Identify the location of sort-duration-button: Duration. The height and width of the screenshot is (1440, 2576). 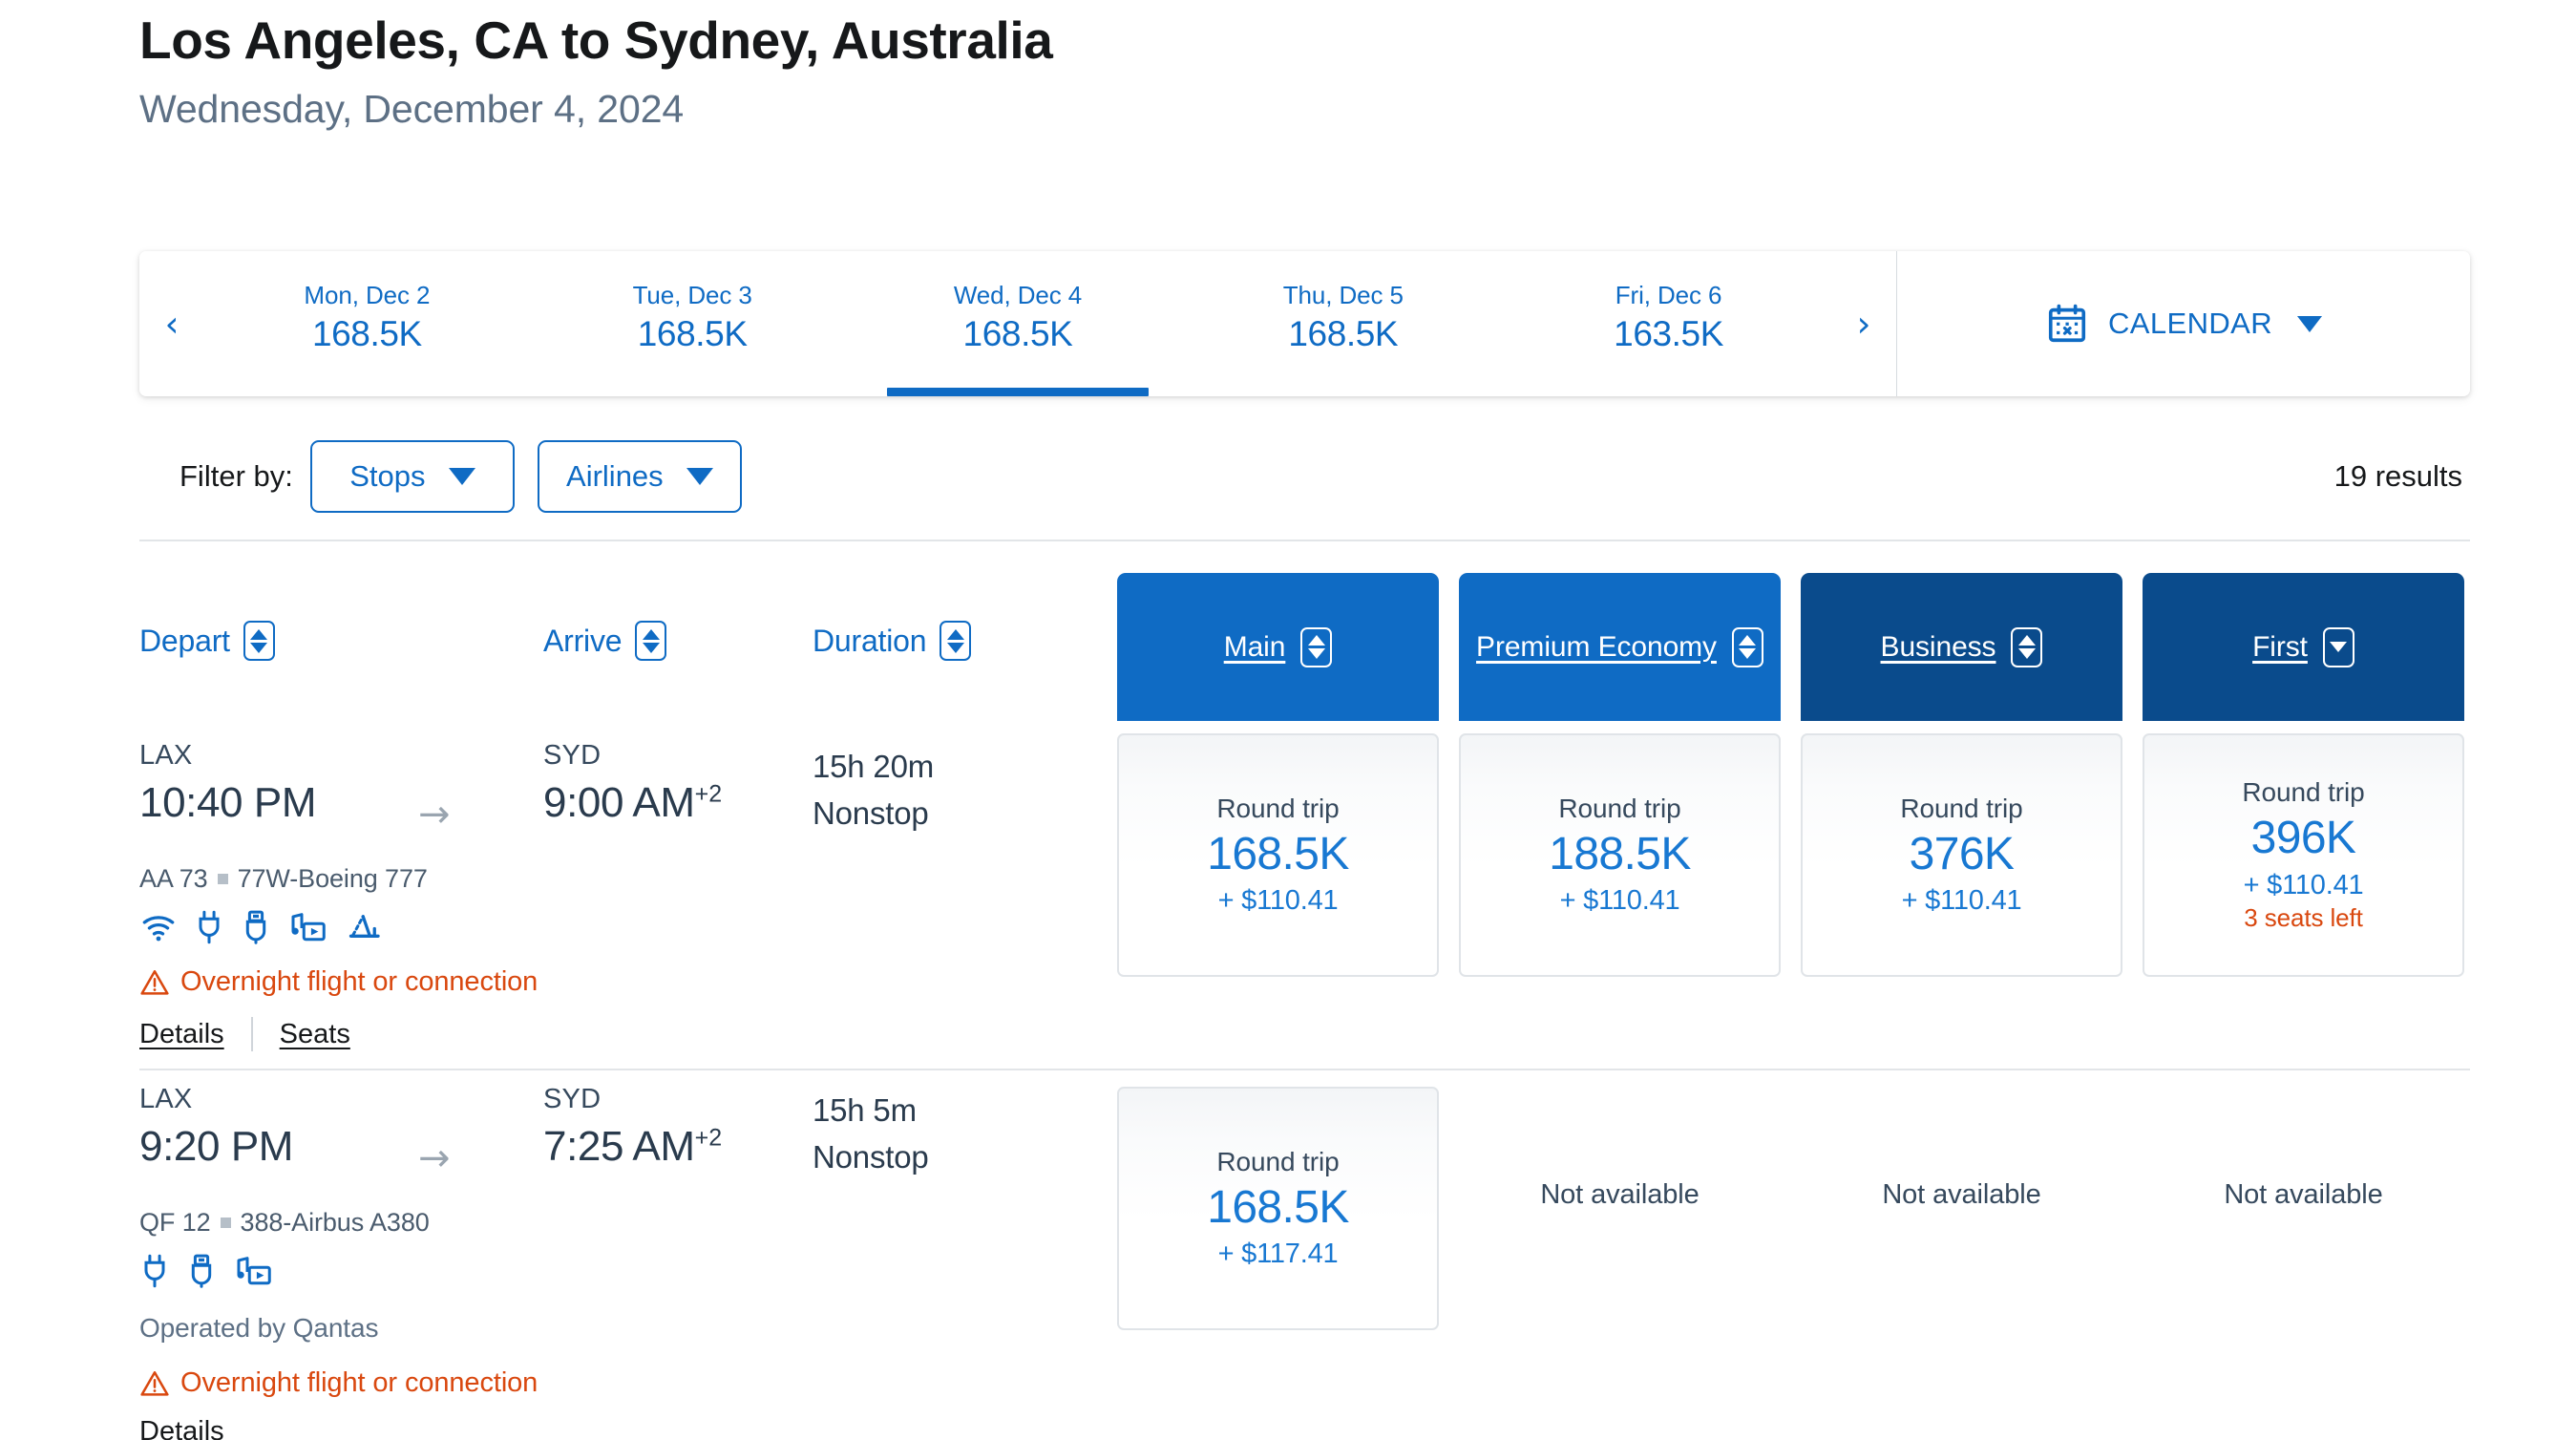
(892, 641).